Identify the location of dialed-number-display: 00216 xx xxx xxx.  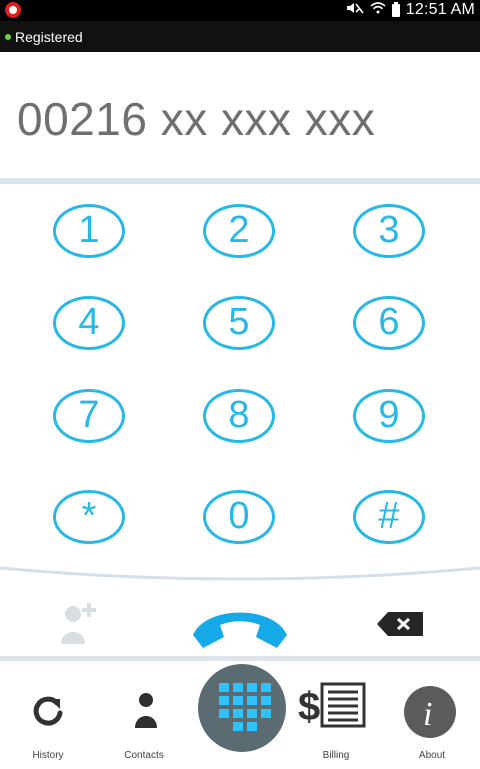
(196, 119).